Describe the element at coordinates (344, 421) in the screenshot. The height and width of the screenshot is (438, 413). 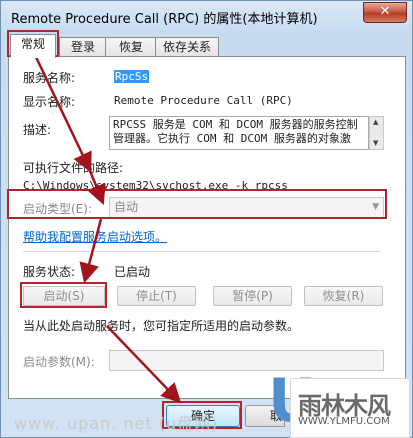
I see `logo-url: WWW.YLMFU.COM` at that location.